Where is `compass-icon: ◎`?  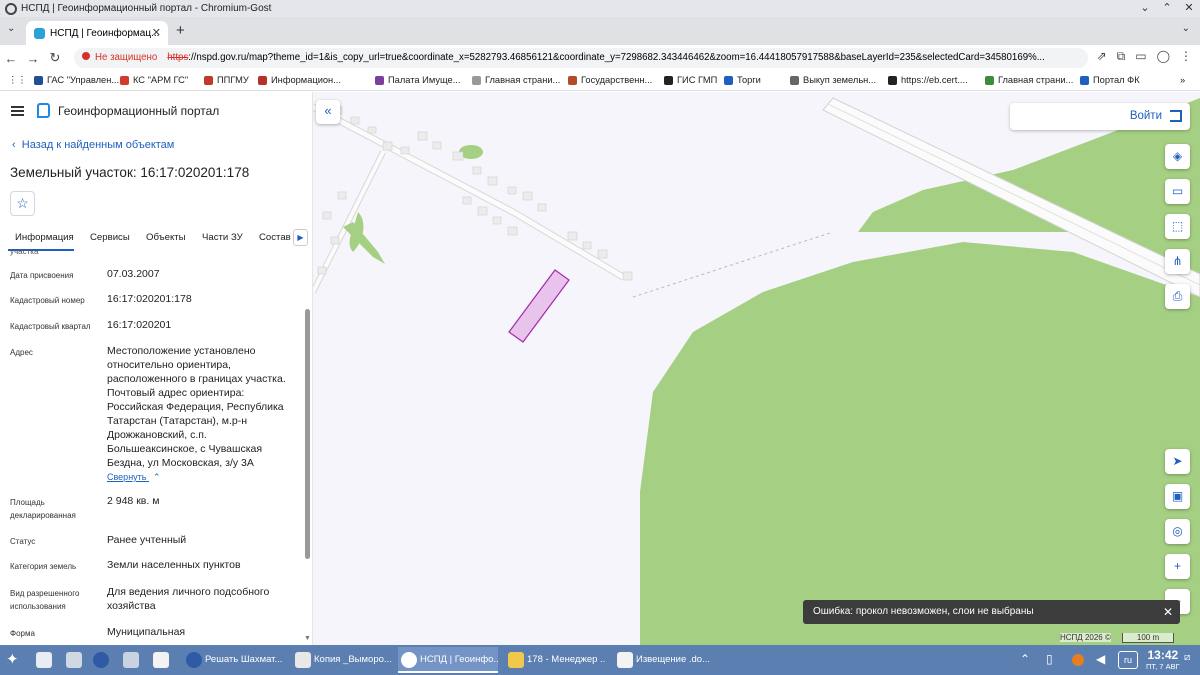
compass-icon: ◎ is located at coordinates (1177, 531).